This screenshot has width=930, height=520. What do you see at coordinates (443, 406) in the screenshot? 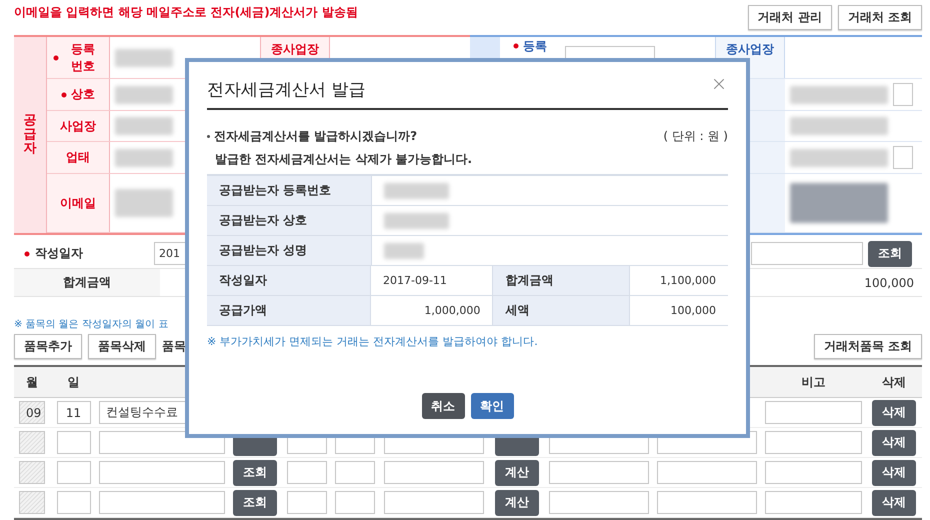
I see `cancel-button: 취소` at bounding box center [443, 406].